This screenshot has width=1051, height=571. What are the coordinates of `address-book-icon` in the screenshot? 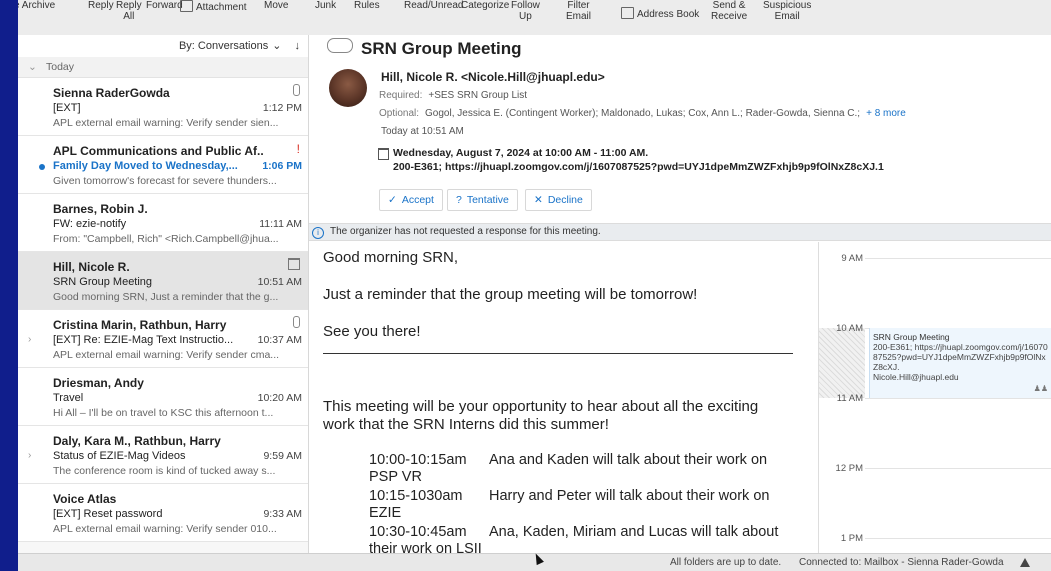 It's located at (627, 13).